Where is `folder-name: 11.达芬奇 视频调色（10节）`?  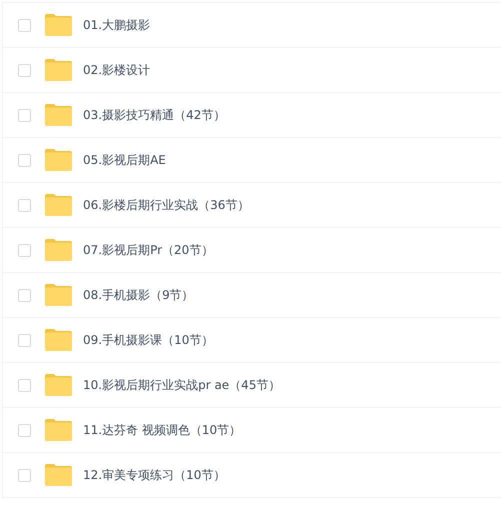
folder-name: 11.达芬奇 视频调色（10节） is located at coordinates (162, 430).